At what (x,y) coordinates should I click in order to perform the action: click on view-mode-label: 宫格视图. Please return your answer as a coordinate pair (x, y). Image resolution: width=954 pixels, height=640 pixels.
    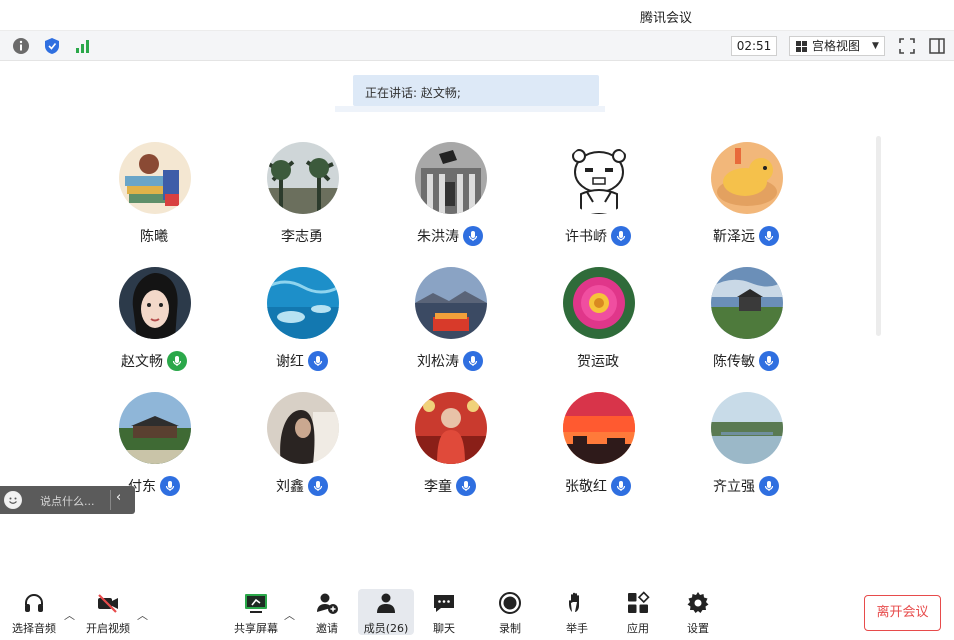
    Looking at the image, I should click on (836, 46).